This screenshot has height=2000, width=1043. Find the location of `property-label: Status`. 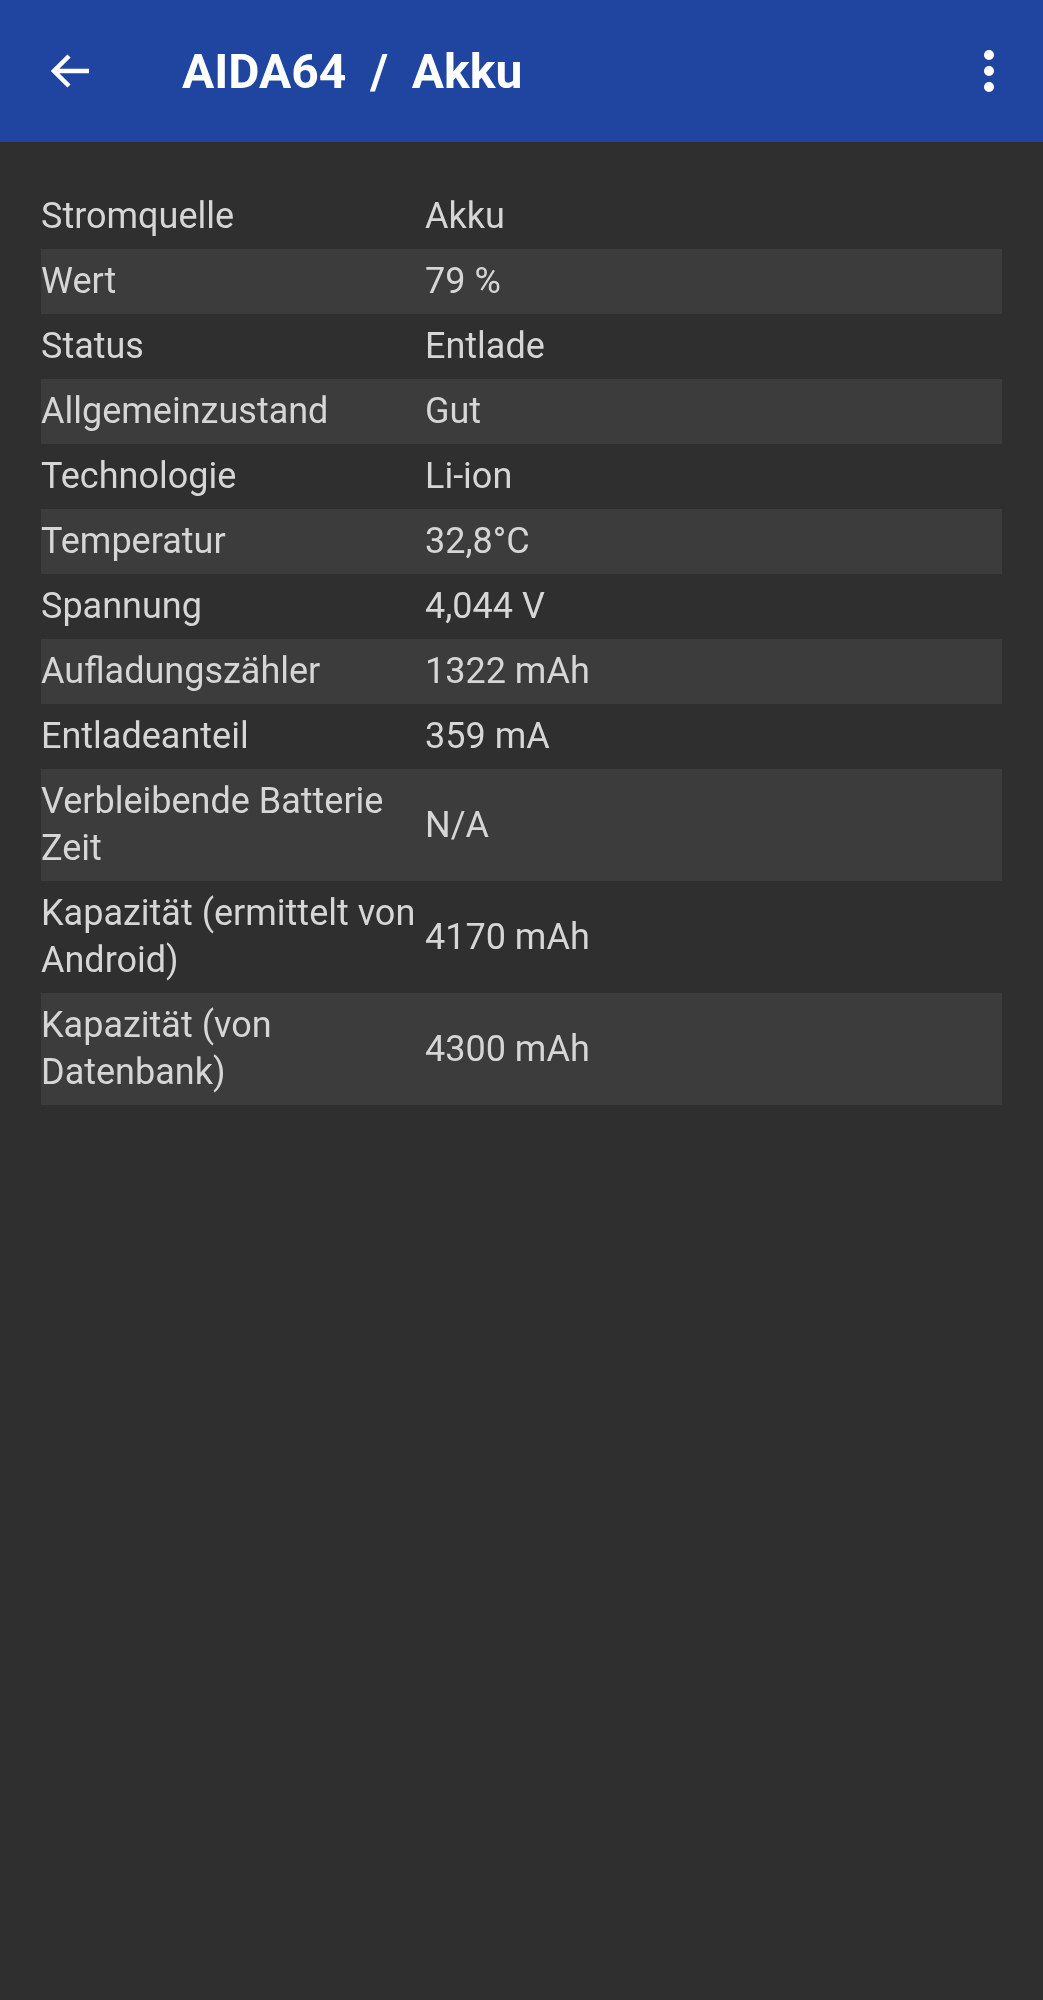

property-label: Status is located at coordinates (93, 346).